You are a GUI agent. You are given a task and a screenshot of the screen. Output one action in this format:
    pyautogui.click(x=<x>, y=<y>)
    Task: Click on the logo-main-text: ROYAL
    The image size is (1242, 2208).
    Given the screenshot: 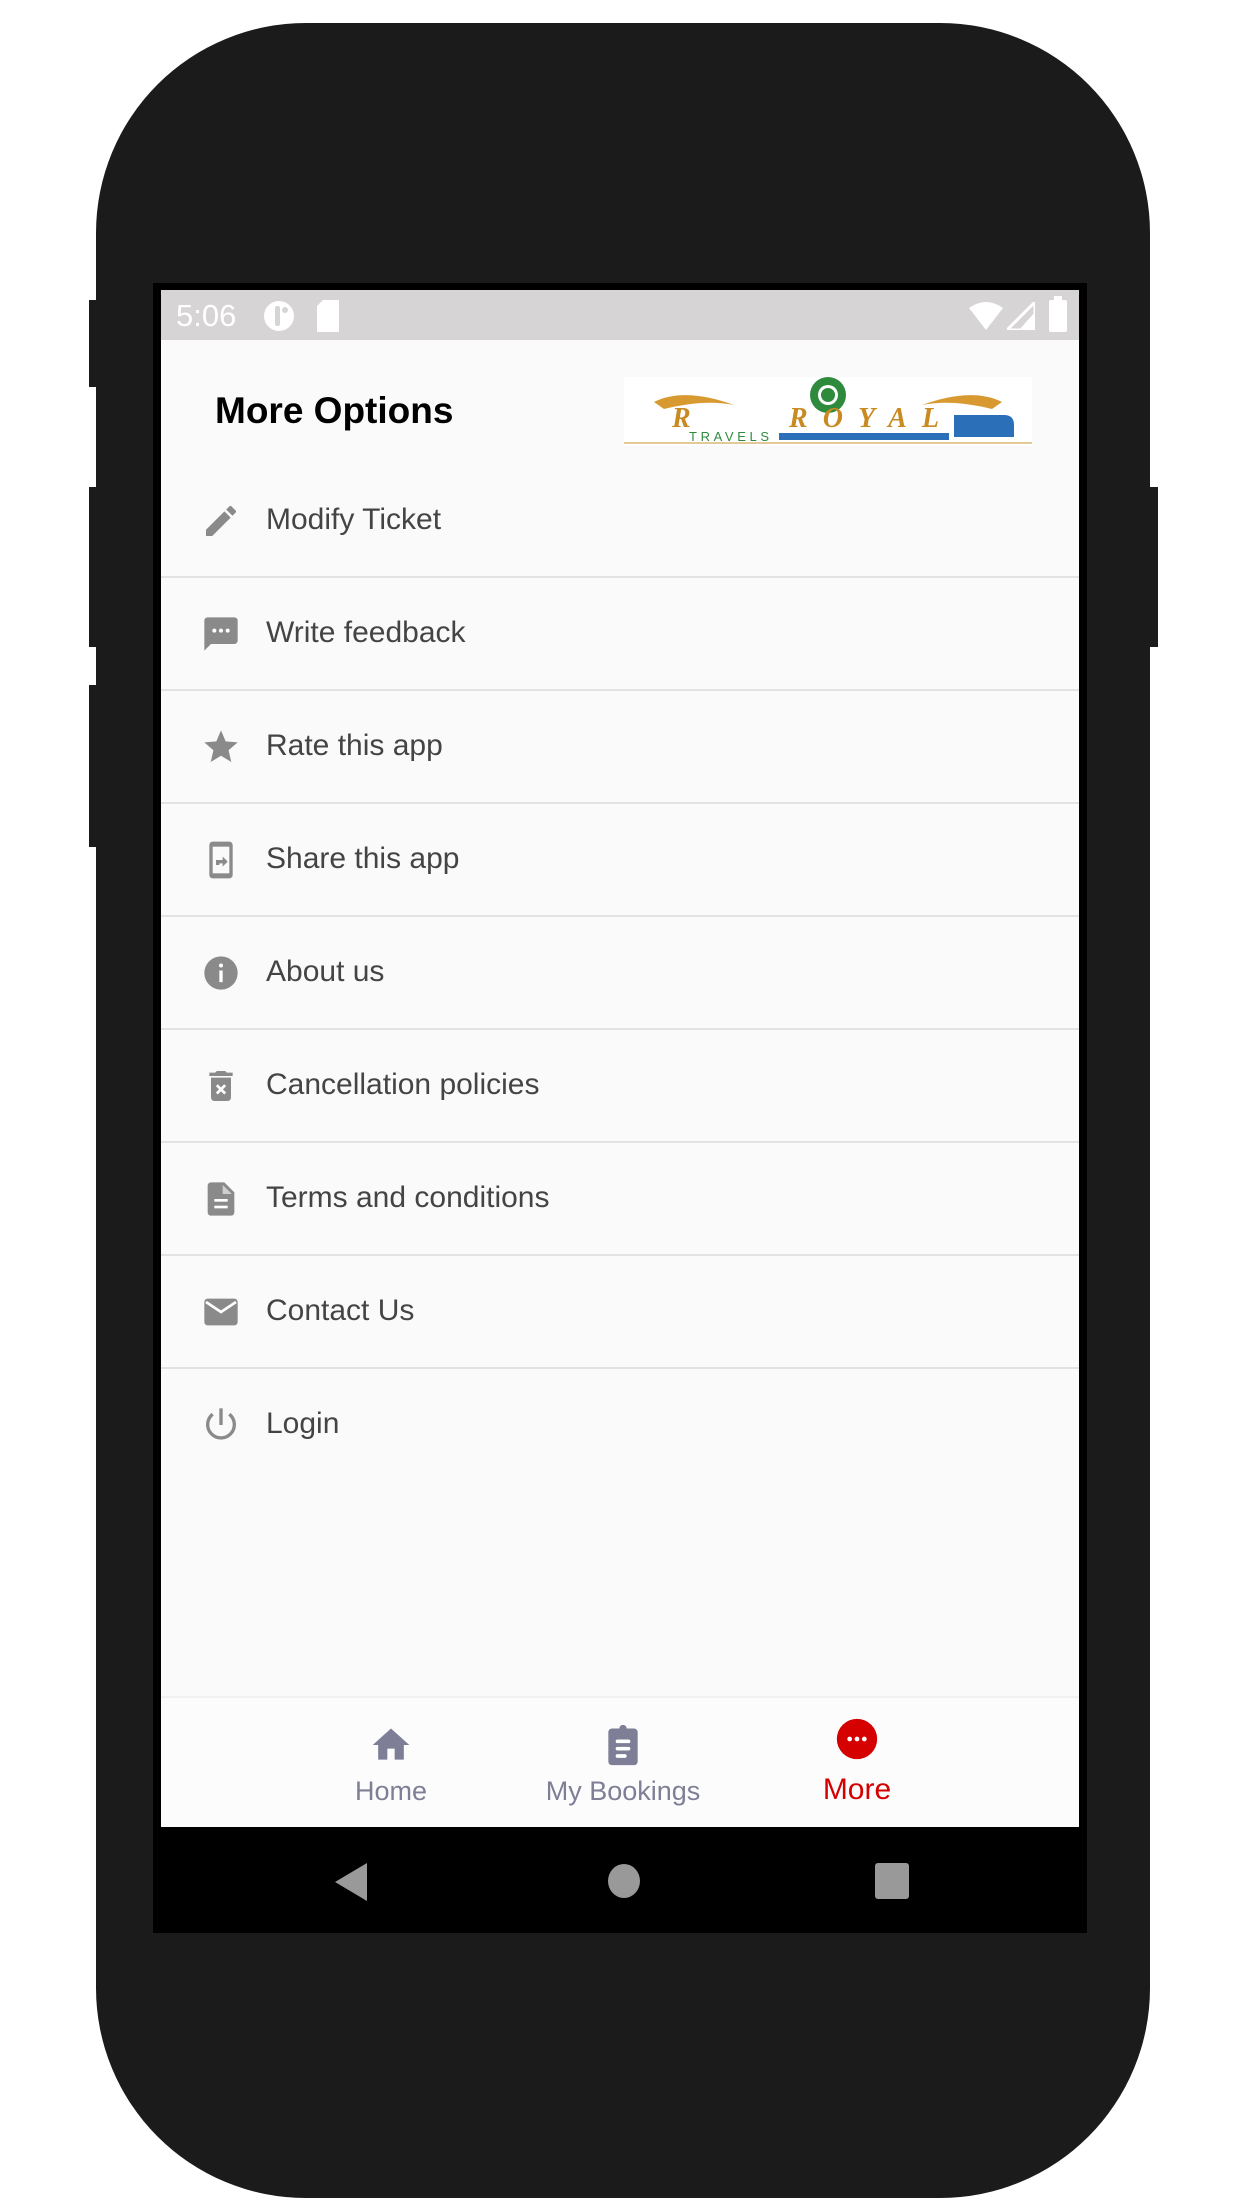 What is the action you would take?
    pyautogui.click(x=863, y=418)
    